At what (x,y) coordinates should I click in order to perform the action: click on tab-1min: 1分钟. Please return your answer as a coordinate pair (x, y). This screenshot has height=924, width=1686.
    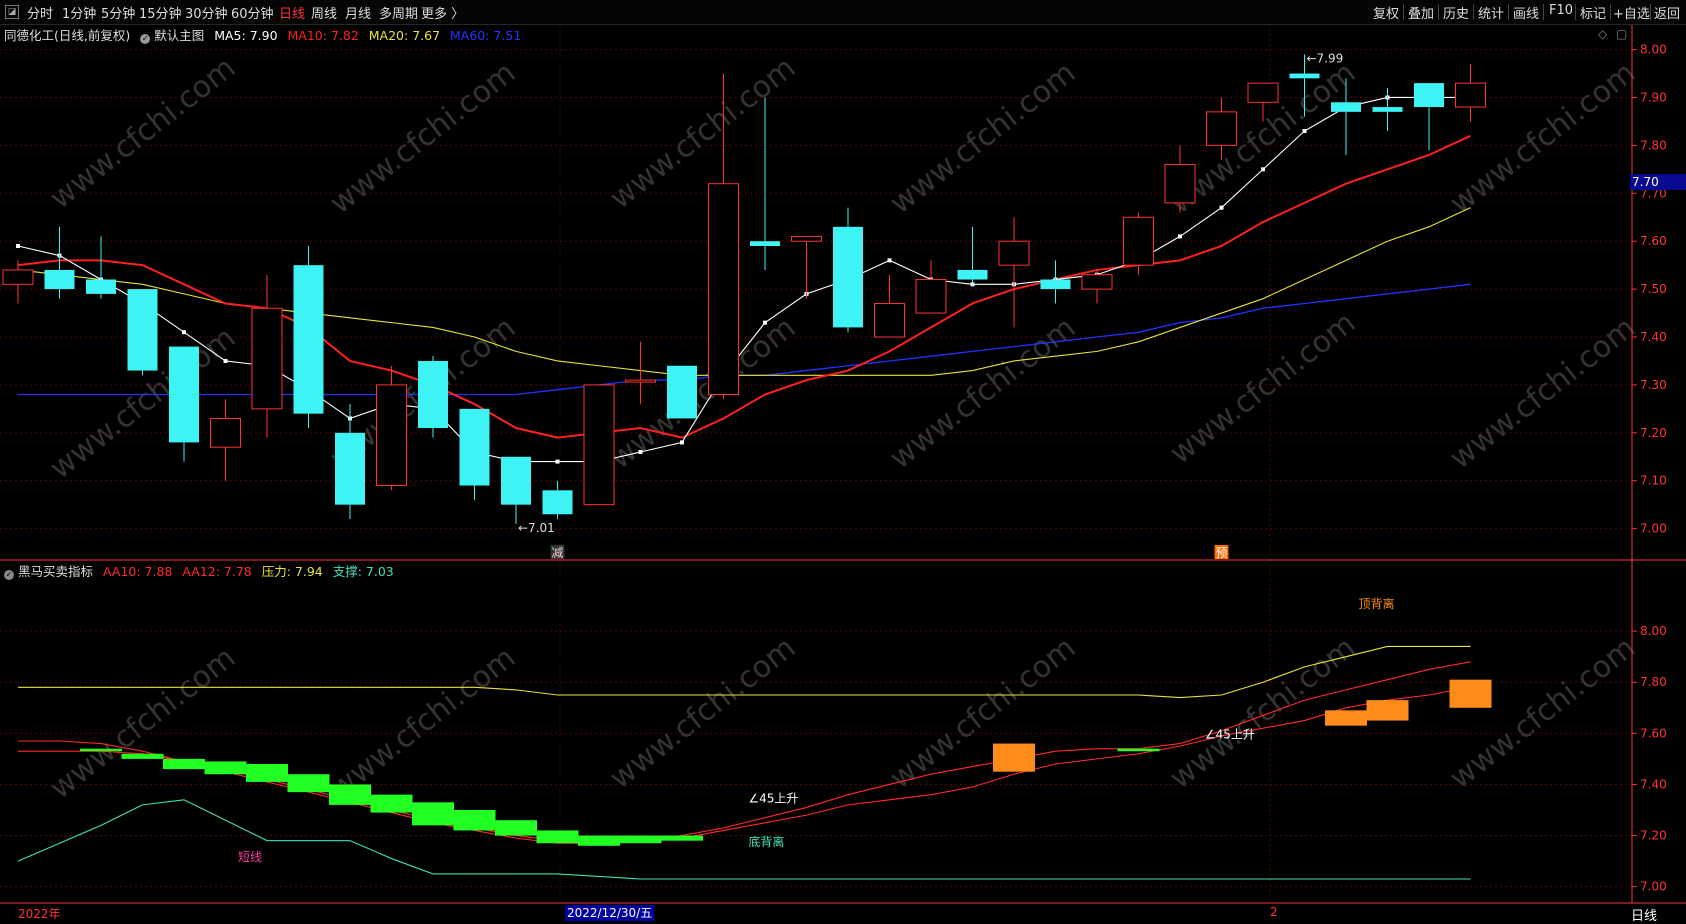
    Looking at the image, I should click on (79, 12).